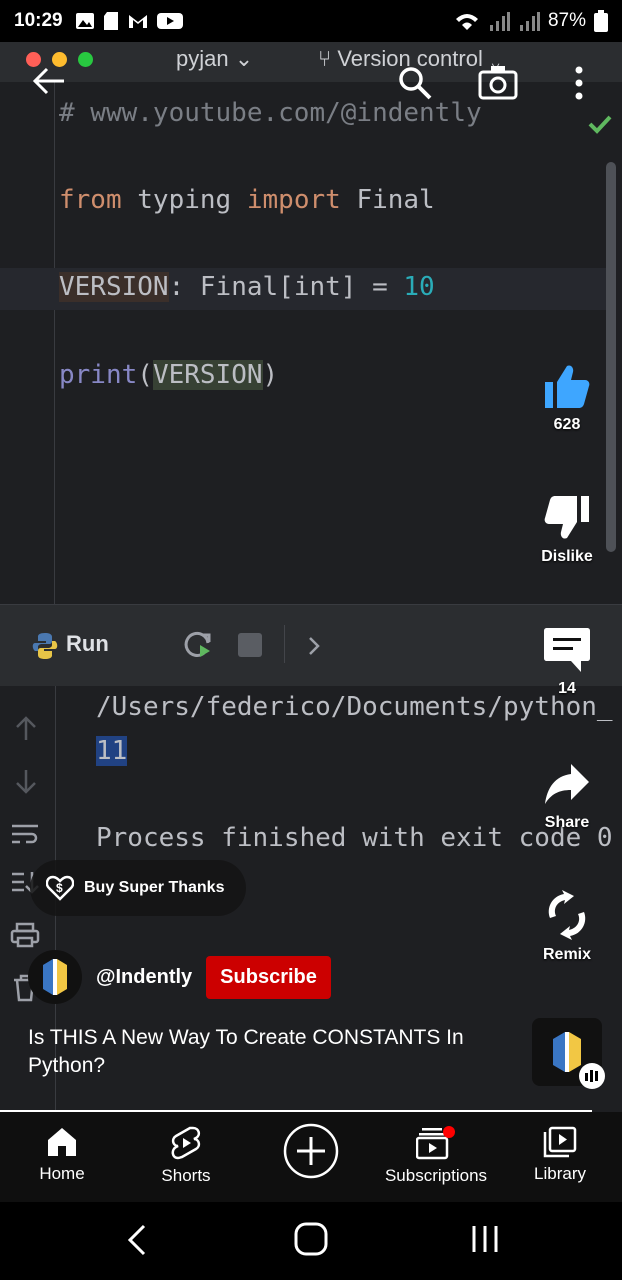  What do you see at coordinates (49, 81) in the screenshot?
I see `back-arrow-icon` at bounding box center [49, 81].